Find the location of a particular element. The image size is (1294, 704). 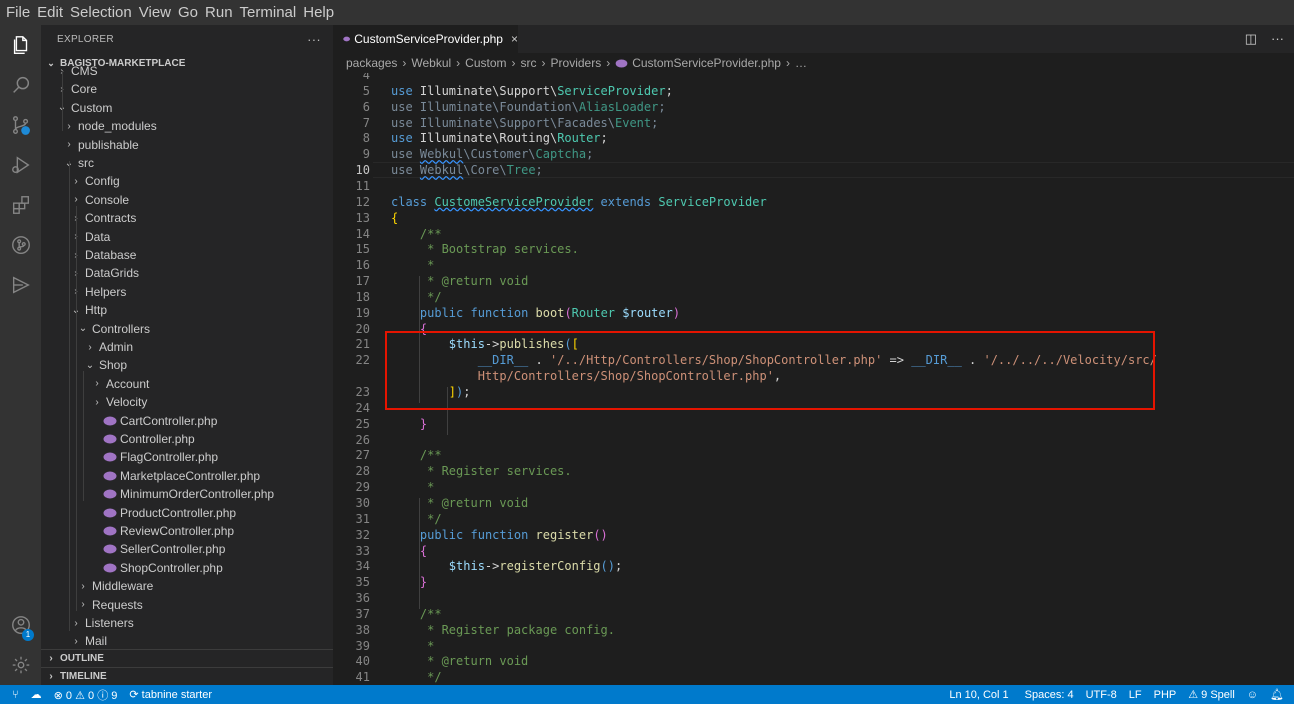

remote-icon: ⑂ is located at coordinates (12, 695).